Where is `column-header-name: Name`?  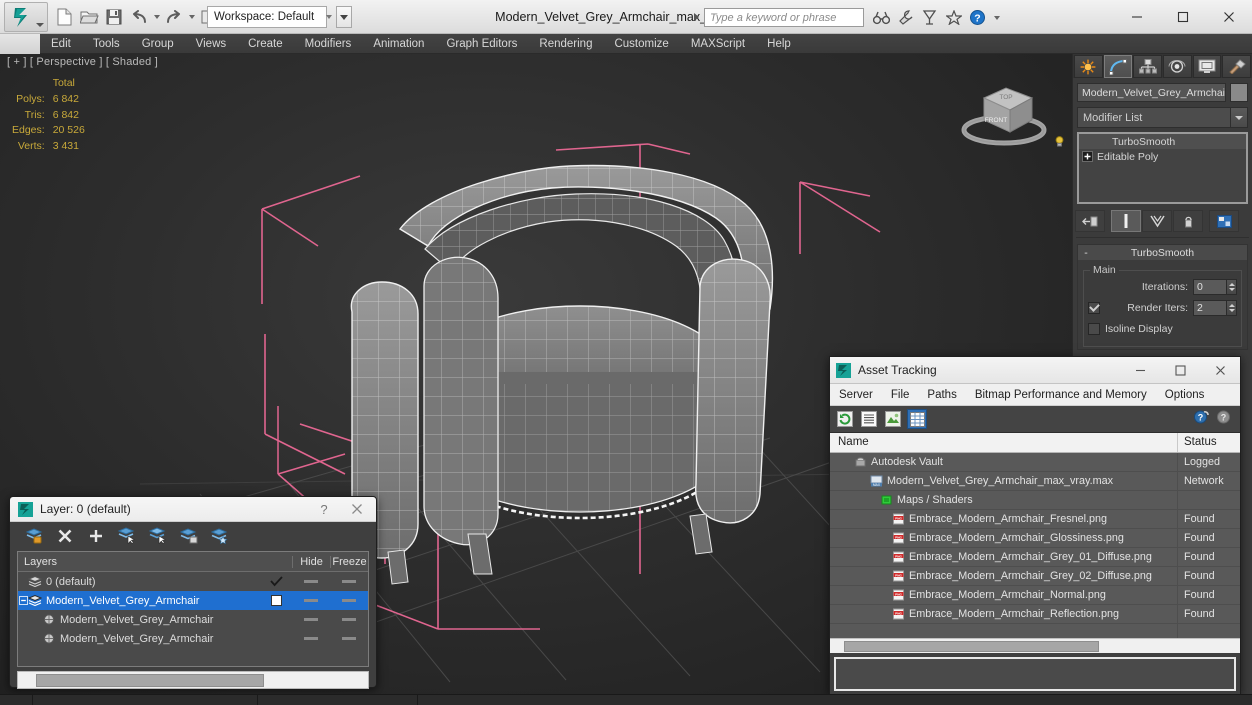 column-header-name: Name is located at coordinates (1004, 442).